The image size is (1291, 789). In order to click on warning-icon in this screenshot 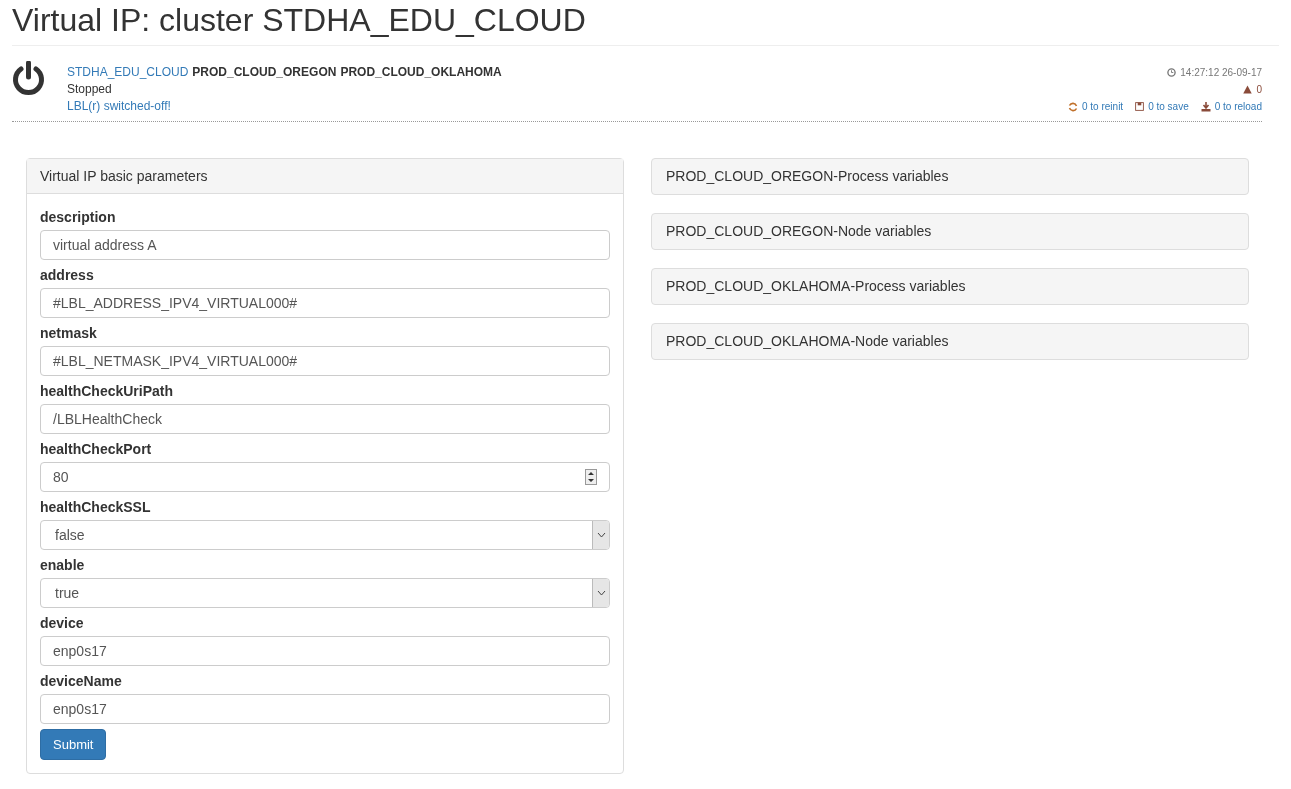, I will do `click(1248, 89)`.